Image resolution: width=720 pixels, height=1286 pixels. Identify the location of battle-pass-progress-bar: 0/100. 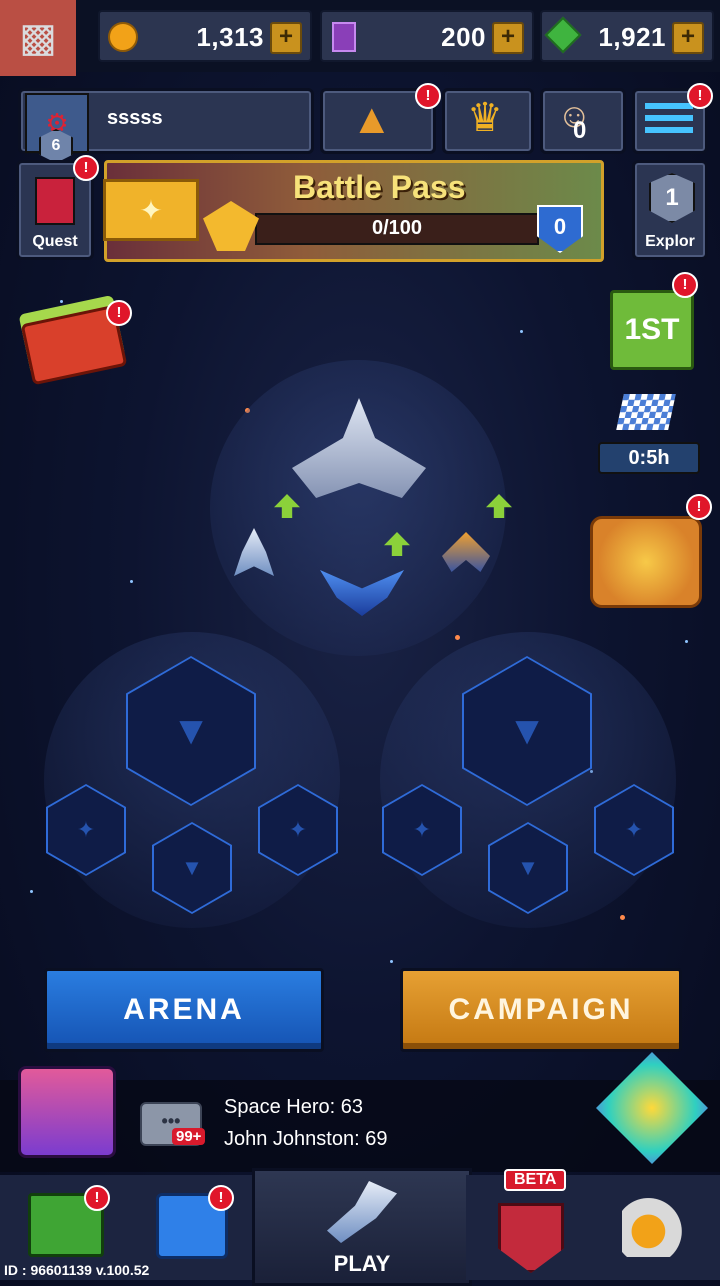
(397, 229).